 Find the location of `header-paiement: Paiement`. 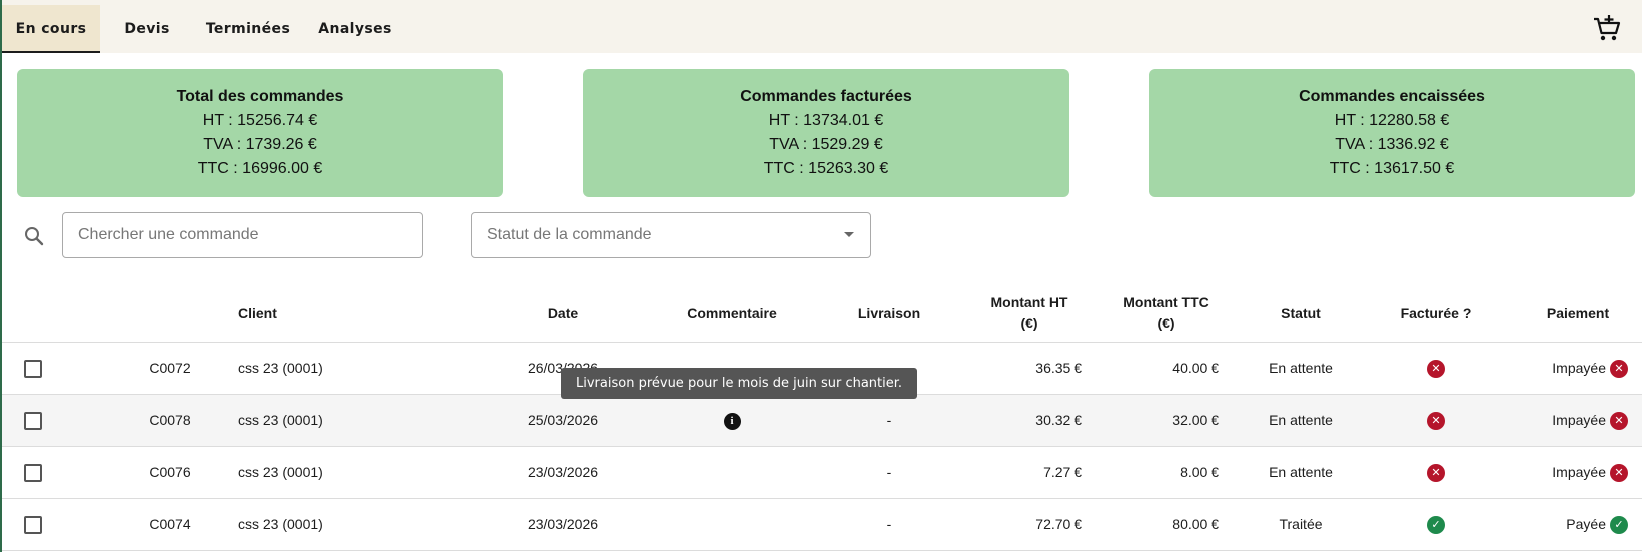

header-paiement: Paiement is located at coordinates (1578, 313).